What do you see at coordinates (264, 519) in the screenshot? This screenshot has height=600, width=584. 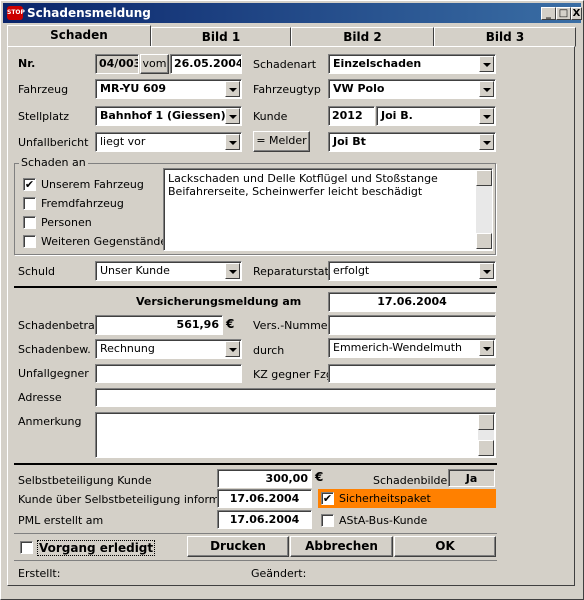 I see `pml-date-field: 17.06.2004` at bounding box center [264, 519].